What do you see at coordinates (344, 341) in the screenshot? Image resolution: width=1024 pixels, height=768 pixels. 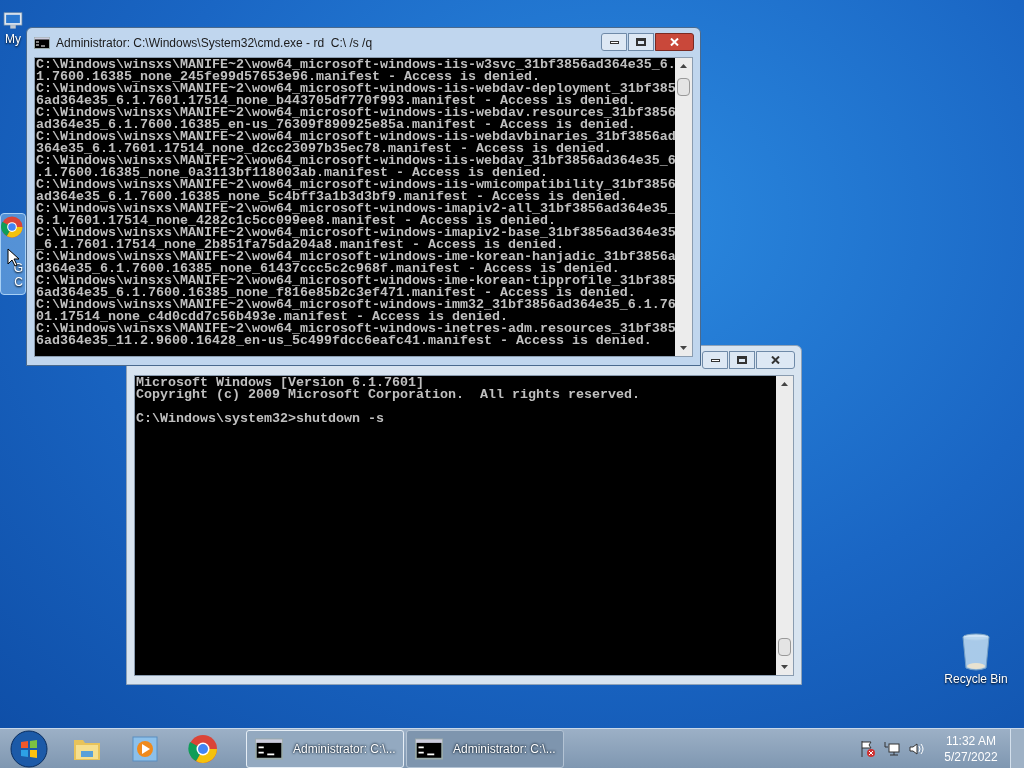 I see `console-line: 6ad364e35_11.2.9600.16428_en-us_5c499fdcc6eafc41.manifest - Access is denied.` at bounding box center [344, 341].